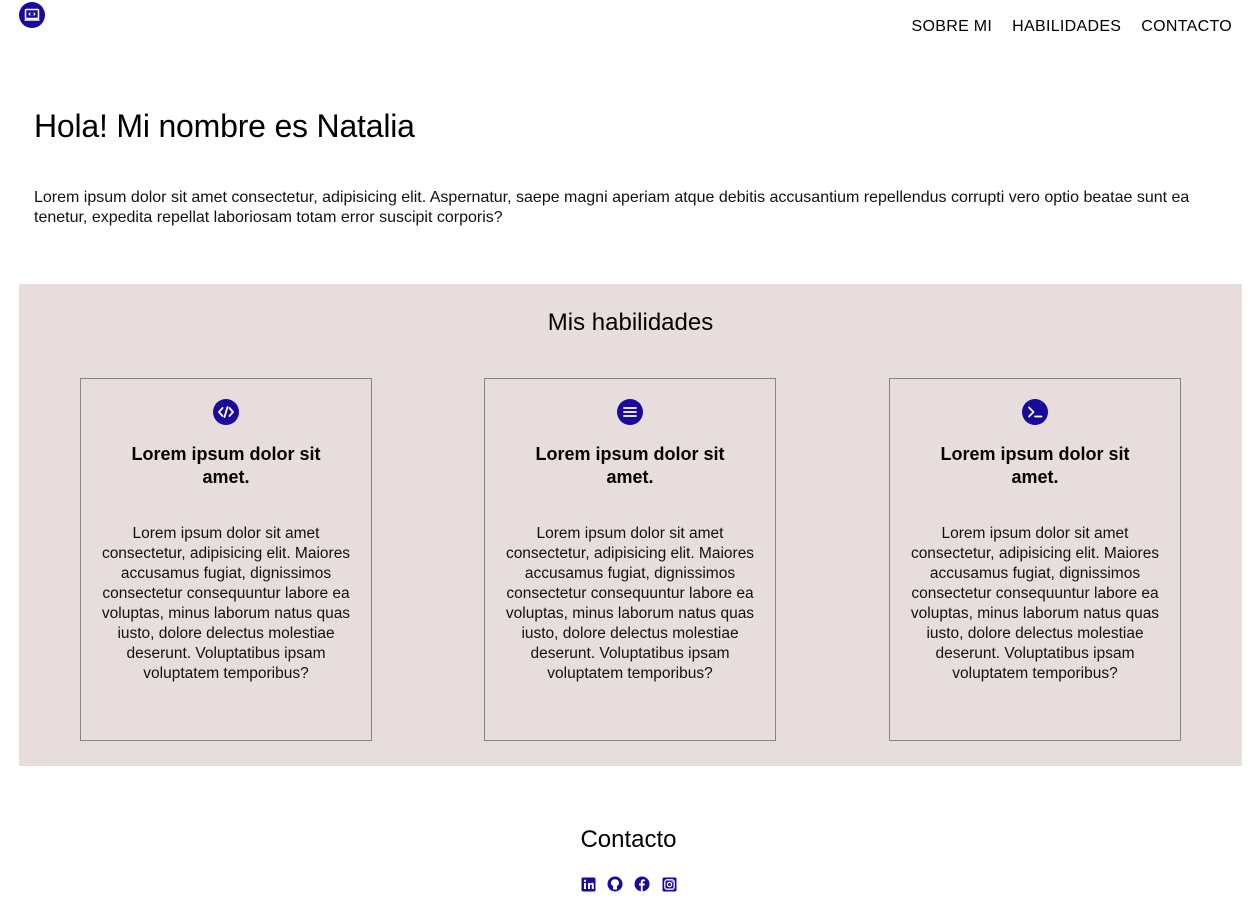 This screenshot has width=1257, height=899. What do you see at coordinates (226, 412) in the screenshot?
I see `code-icon` at bounding box center [226, 412].